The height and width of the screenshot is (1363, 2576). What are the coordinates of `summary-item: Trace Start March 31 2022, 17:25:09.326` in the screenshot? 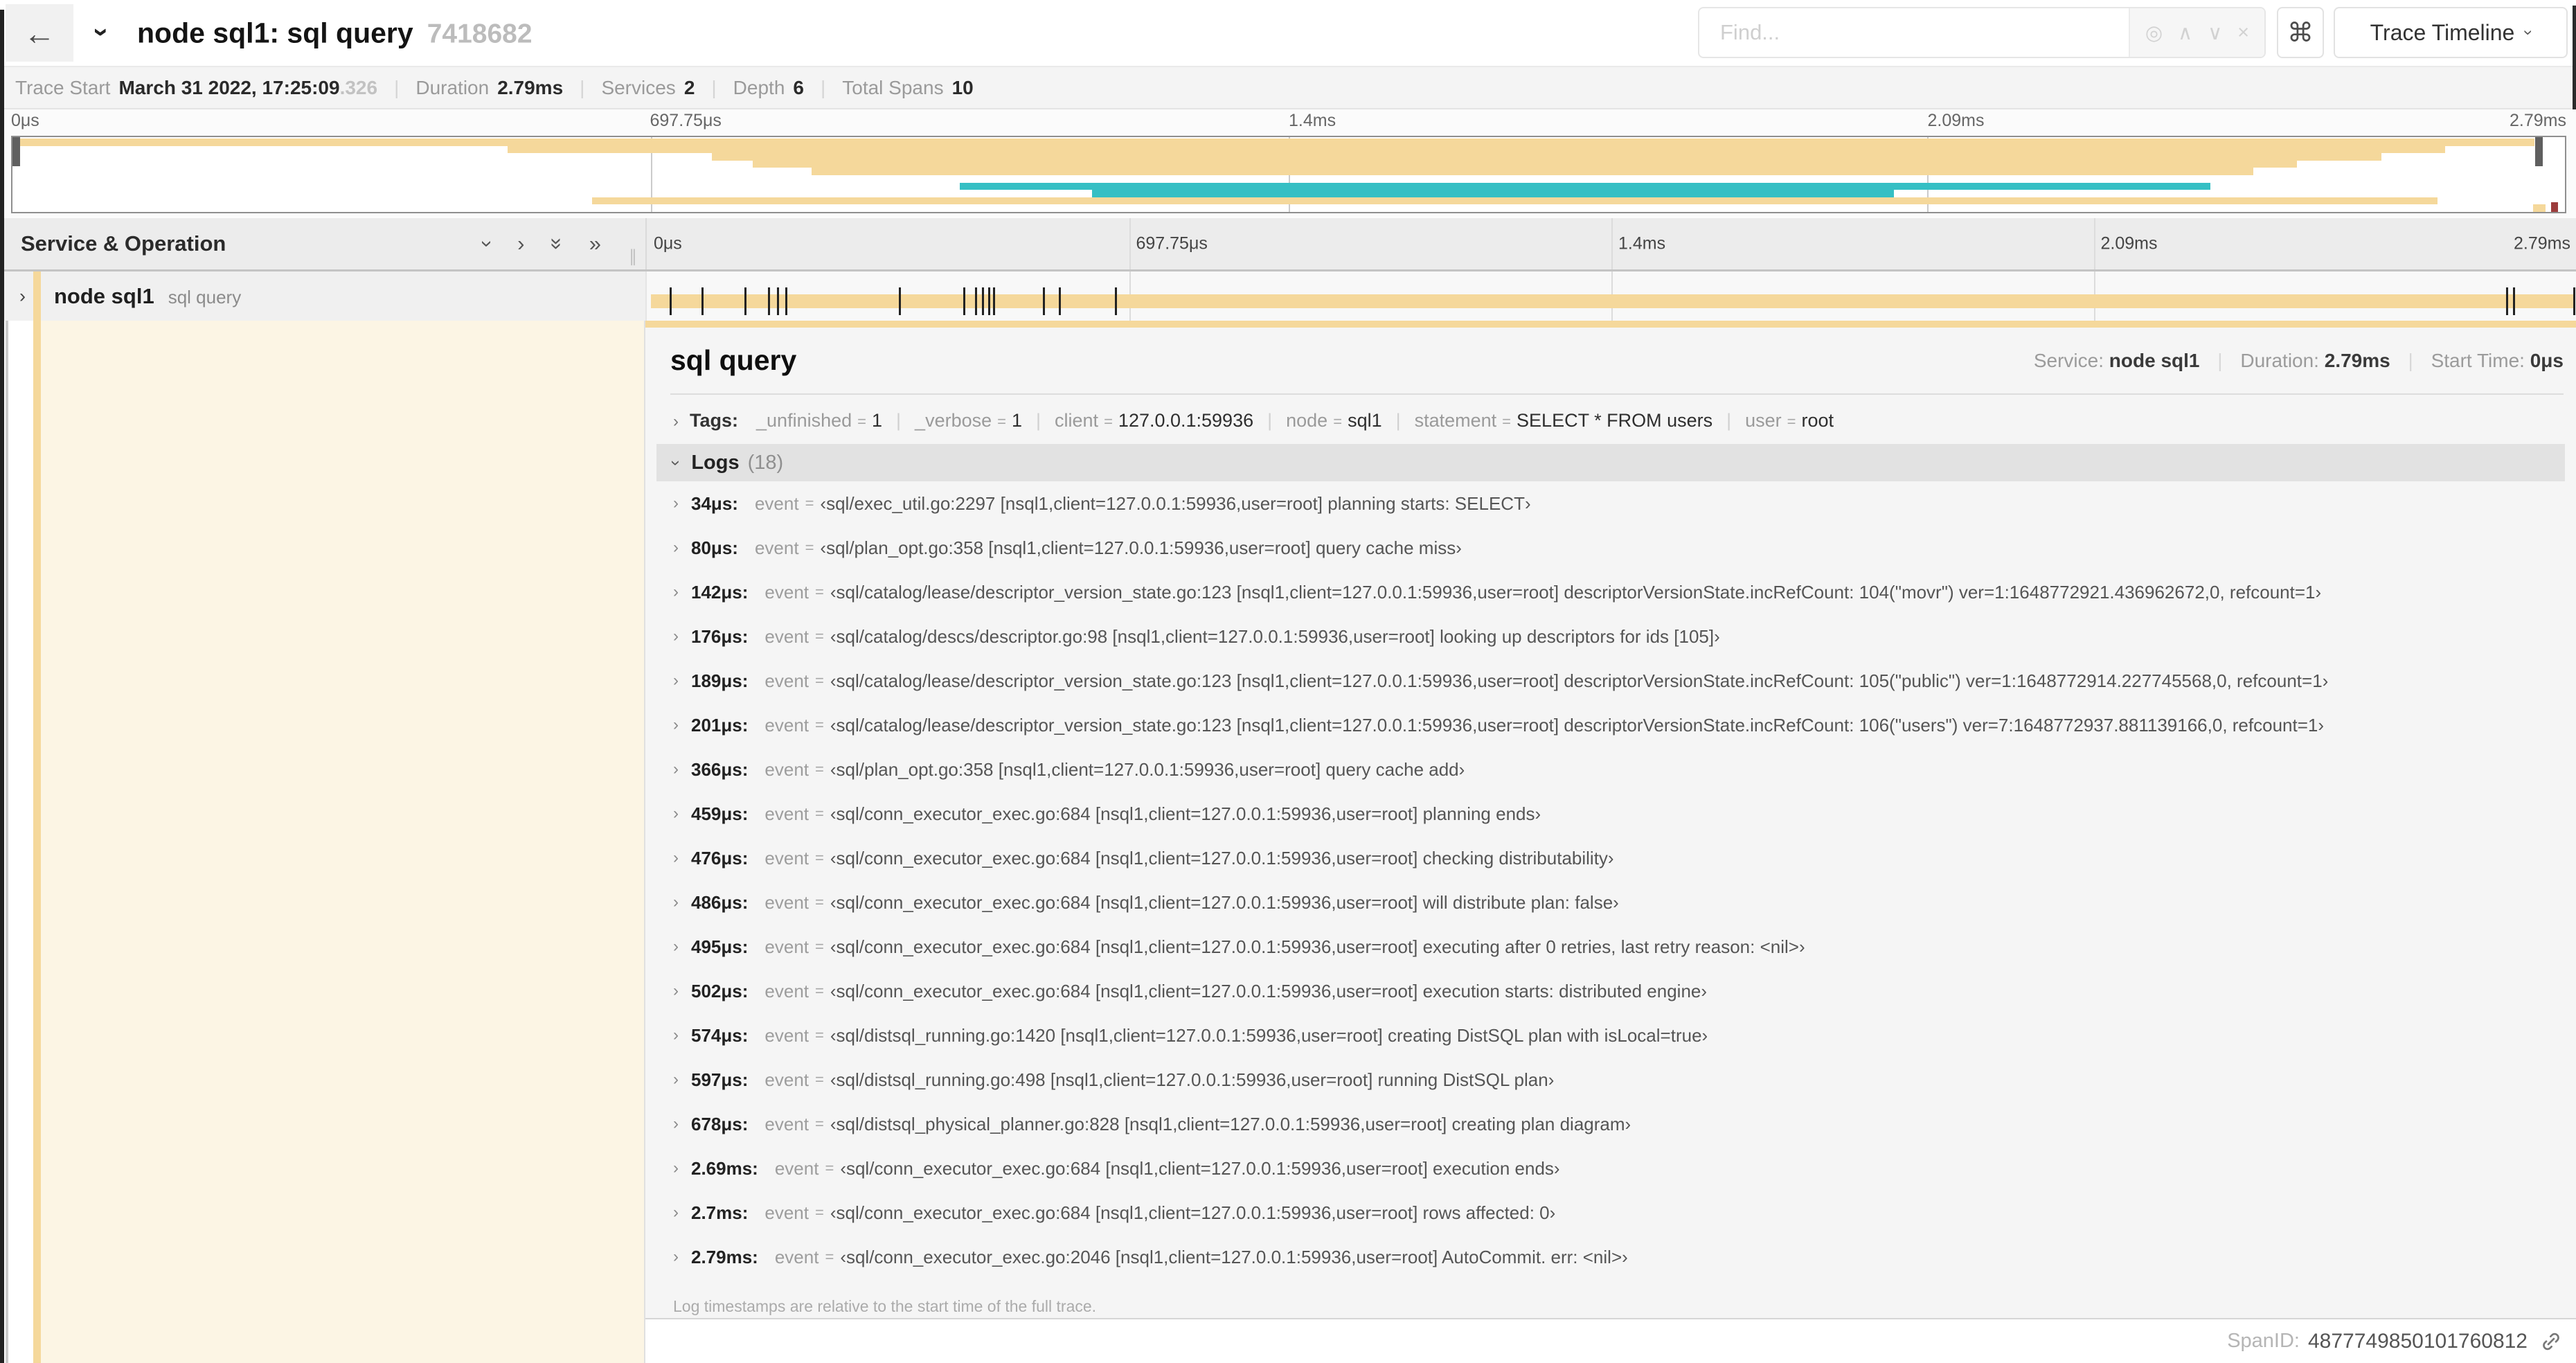 It's located at (196, 88).